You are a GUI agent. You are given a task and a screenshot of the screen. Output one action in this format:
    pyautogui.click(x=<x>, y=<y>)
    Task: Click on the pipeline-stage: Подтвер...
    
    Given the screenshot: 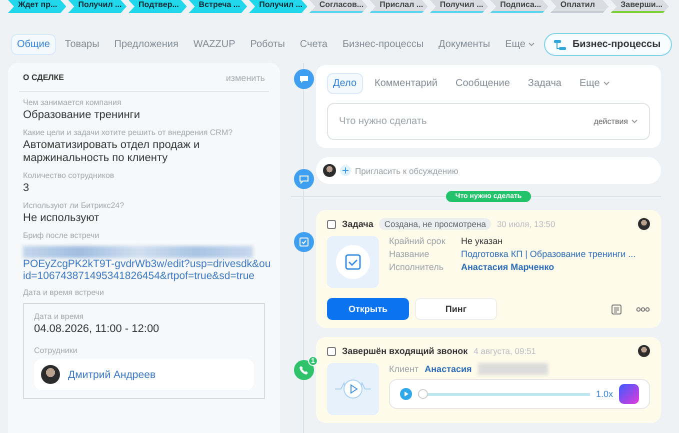 What is the action you would take?
    pyautogui.click(x=157, y=6)
    